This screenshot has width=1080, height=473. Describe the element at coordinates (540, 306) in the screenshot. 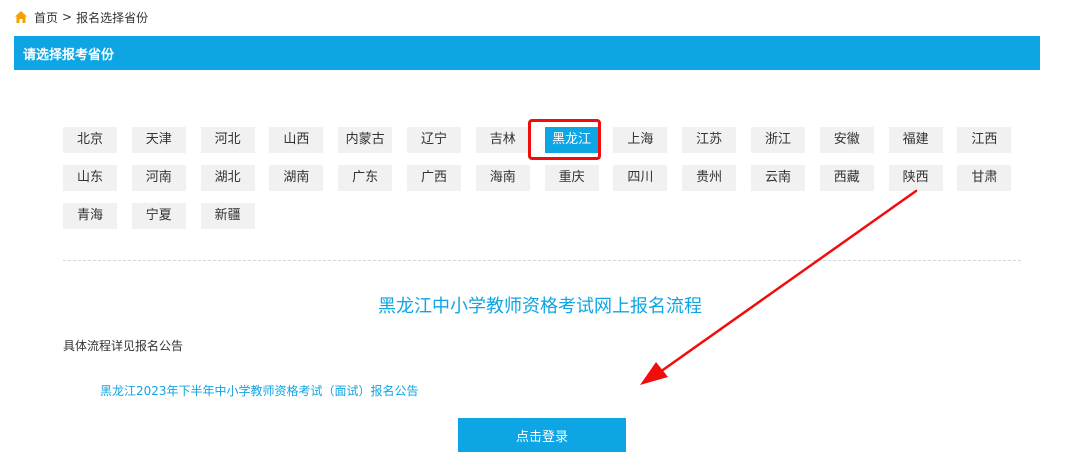

I see `process-title: 黑龙江中小学教师资格考试网上报名流程` at that location.